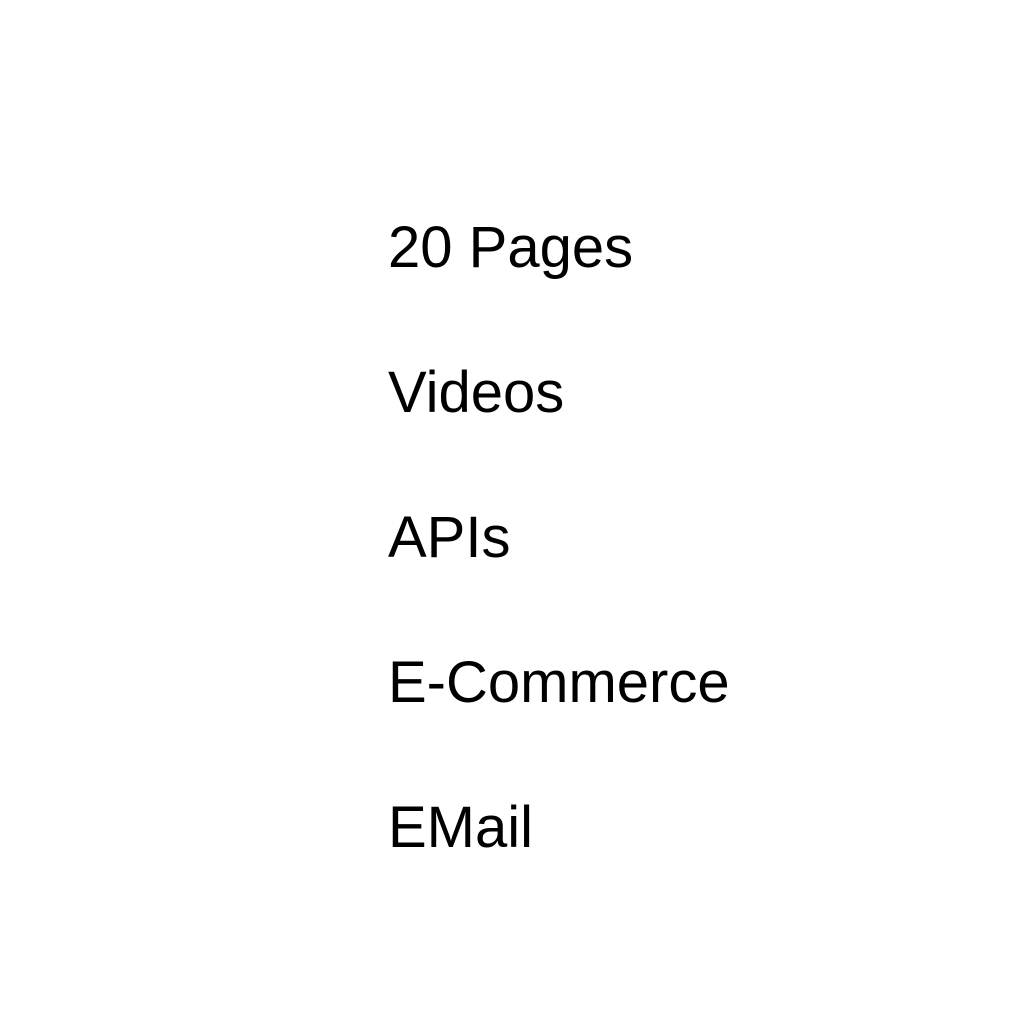  I want to click on feature-item-videos: Videos, so click(476, 392).